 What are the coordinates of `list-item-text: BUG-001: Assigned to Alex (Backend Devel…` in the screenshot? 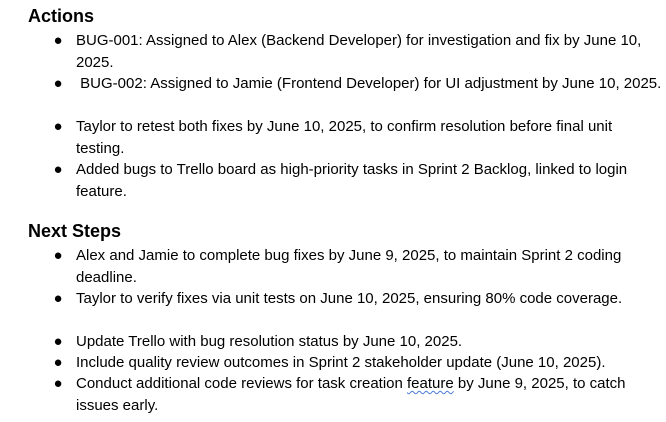 It's located at (361, 51).